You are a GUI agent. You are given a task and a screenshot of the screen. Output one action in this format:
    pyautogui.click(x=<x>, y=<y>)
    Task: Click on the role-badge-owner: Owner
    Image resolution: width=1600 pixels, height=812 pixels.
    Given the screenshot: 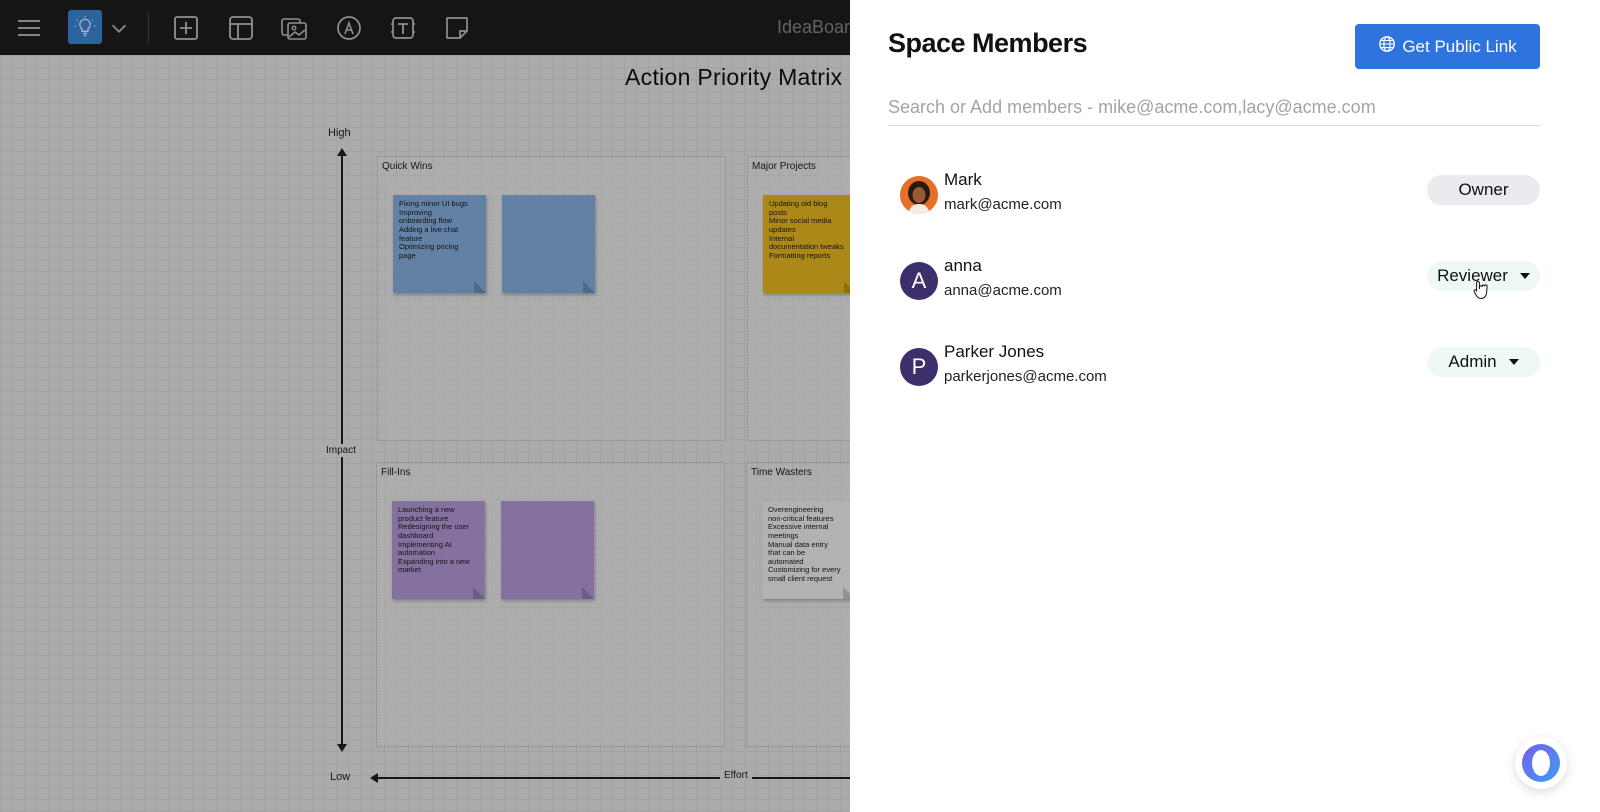 What is the action you would take?
    pyautogui.click(x=1483, y=190)
    